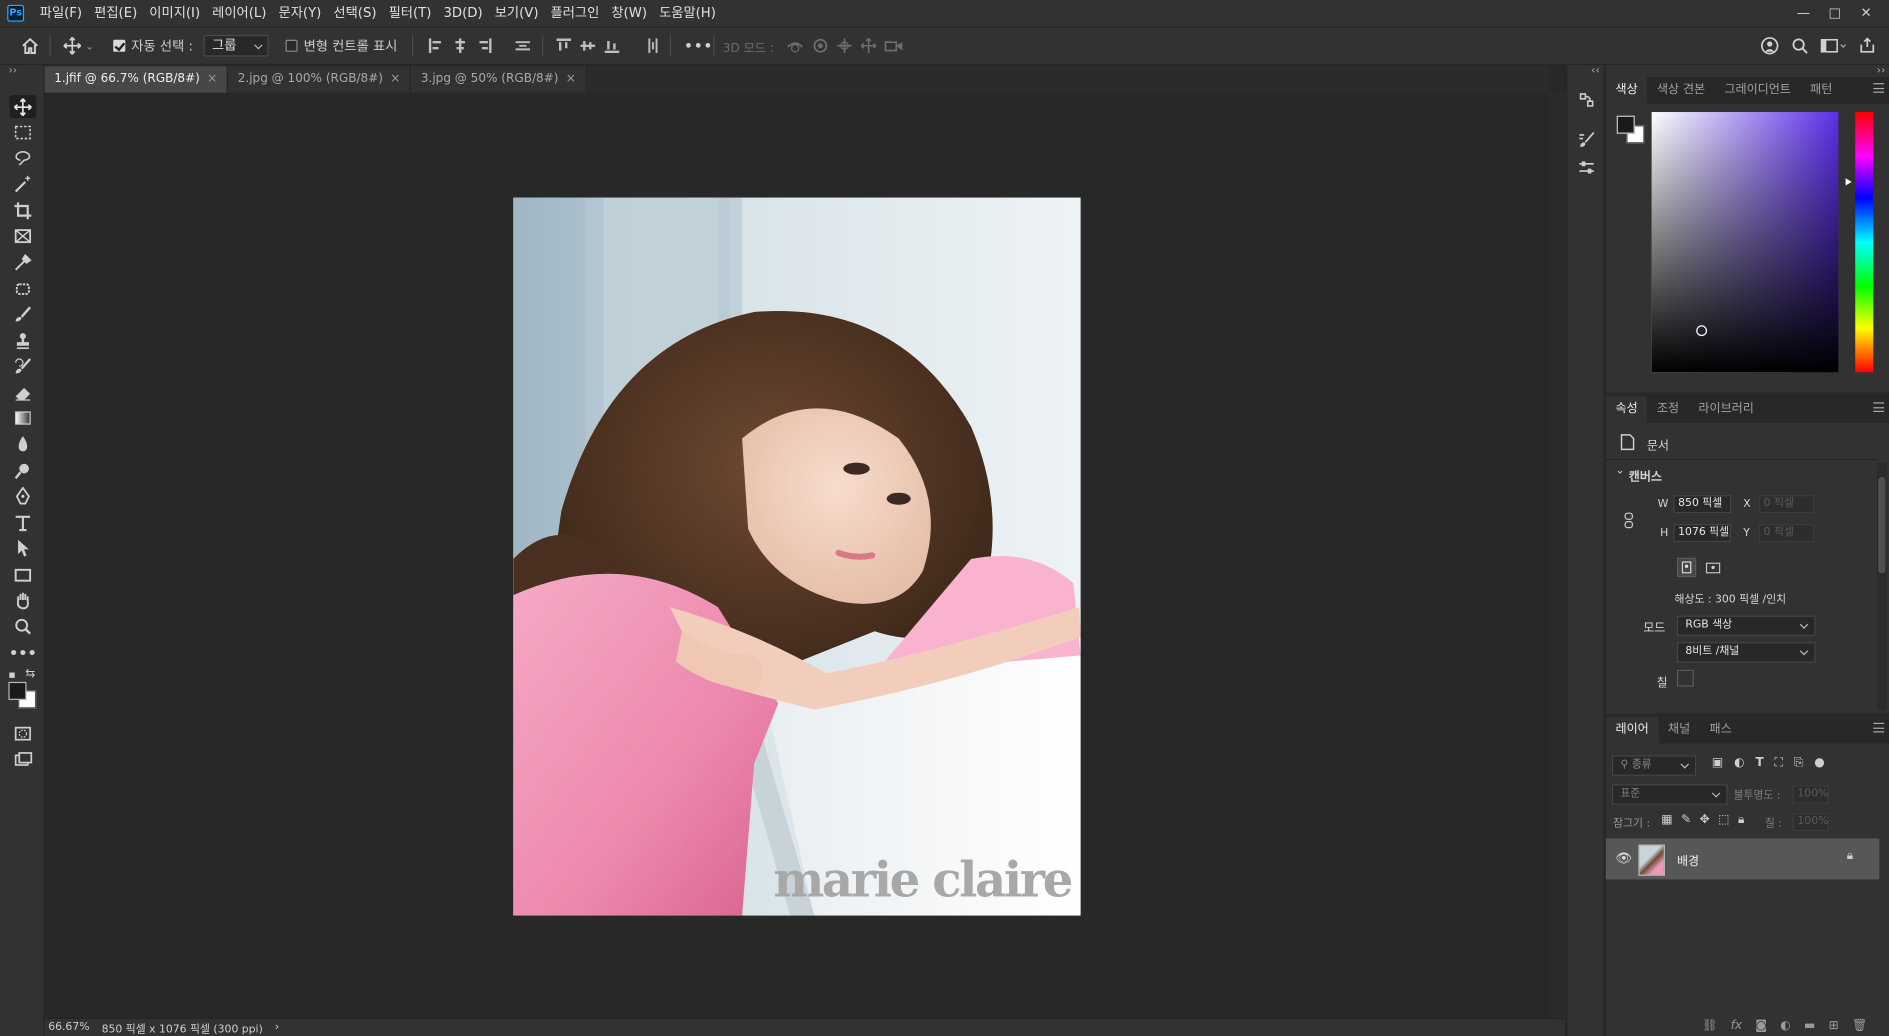  What do you see at coordinates (1809, 1025) in the screenshot?
I see `new-group-icon: ▬` at bounding box center [1809, 1025].